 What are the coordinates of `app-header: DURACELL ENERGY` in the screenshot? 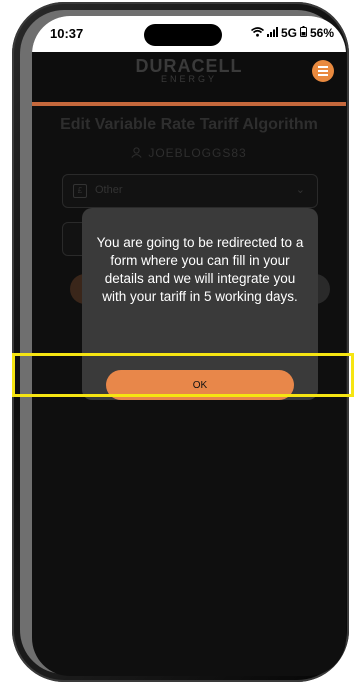 It's located at (189, 77).